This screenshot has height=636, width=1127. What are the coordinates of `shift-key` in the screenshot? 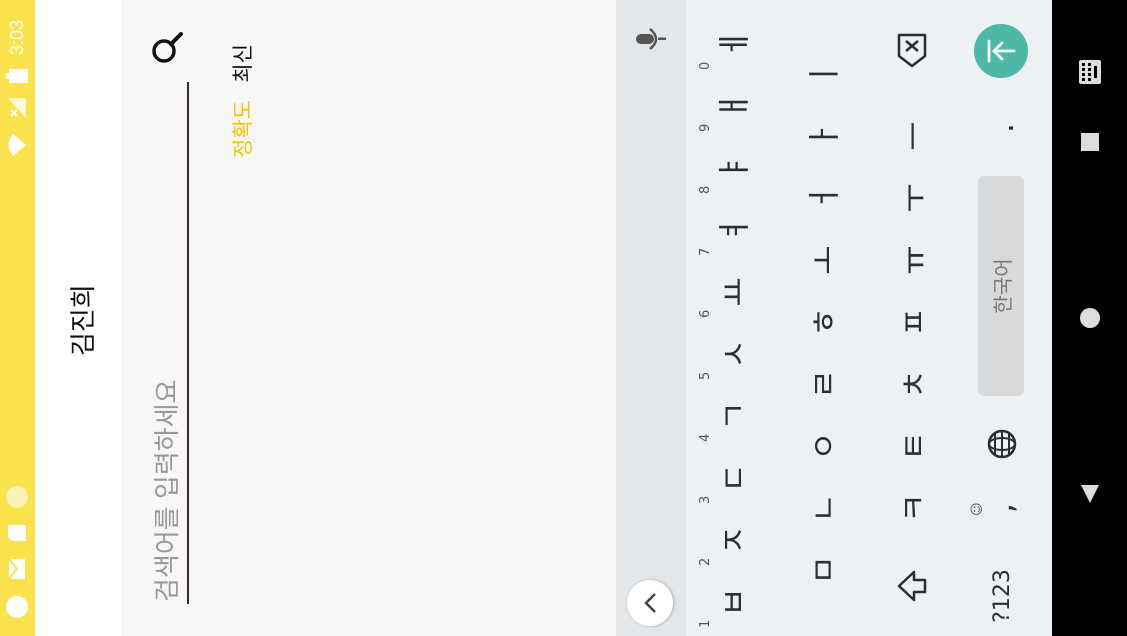 It's located at (912, 586).